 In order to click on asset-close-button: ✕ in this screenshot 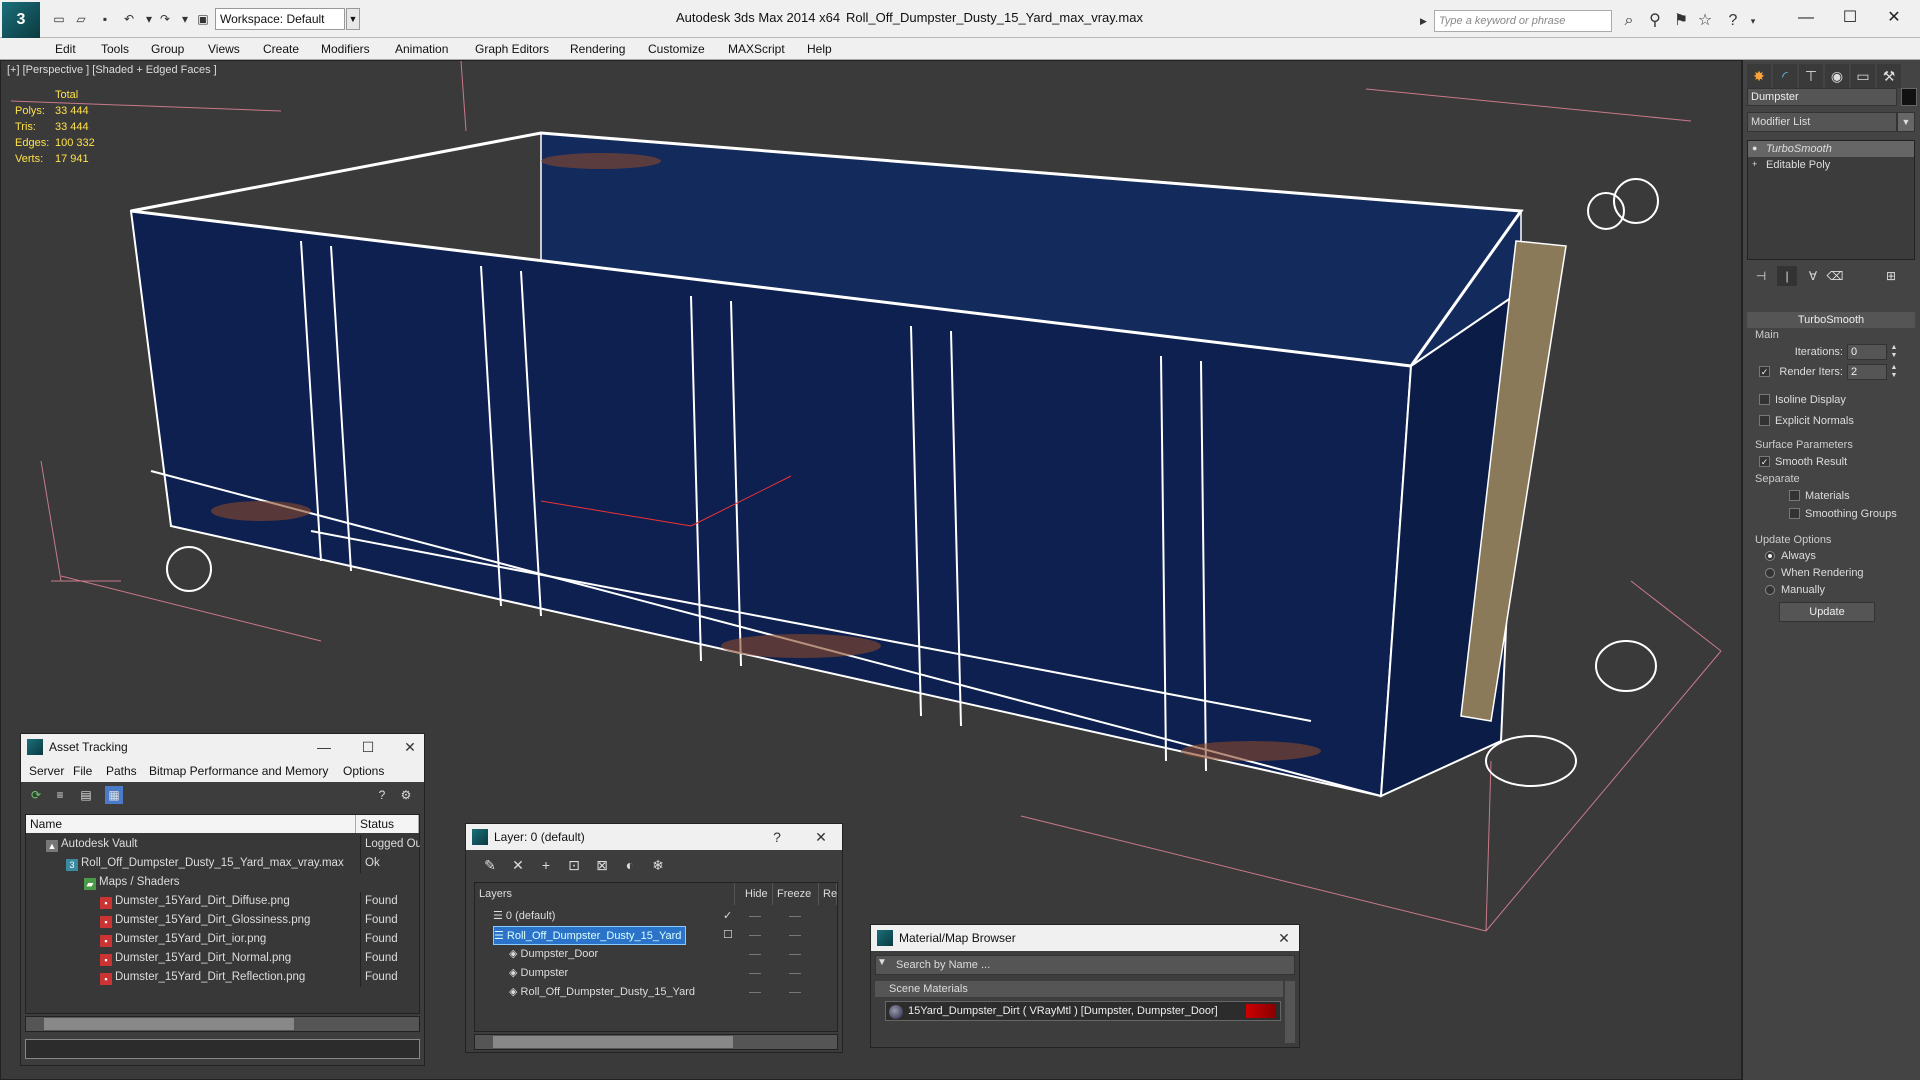, I will do `click(410, 747)`.